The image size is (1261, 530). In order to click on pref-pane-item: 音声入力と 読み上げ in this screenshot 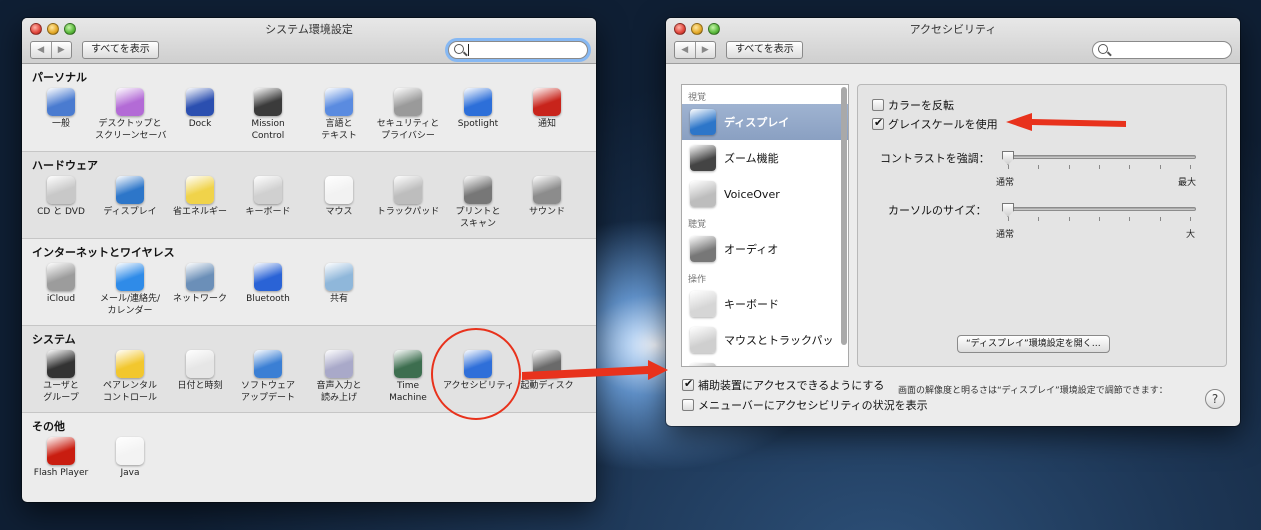, I will do `click(339, 377)`.